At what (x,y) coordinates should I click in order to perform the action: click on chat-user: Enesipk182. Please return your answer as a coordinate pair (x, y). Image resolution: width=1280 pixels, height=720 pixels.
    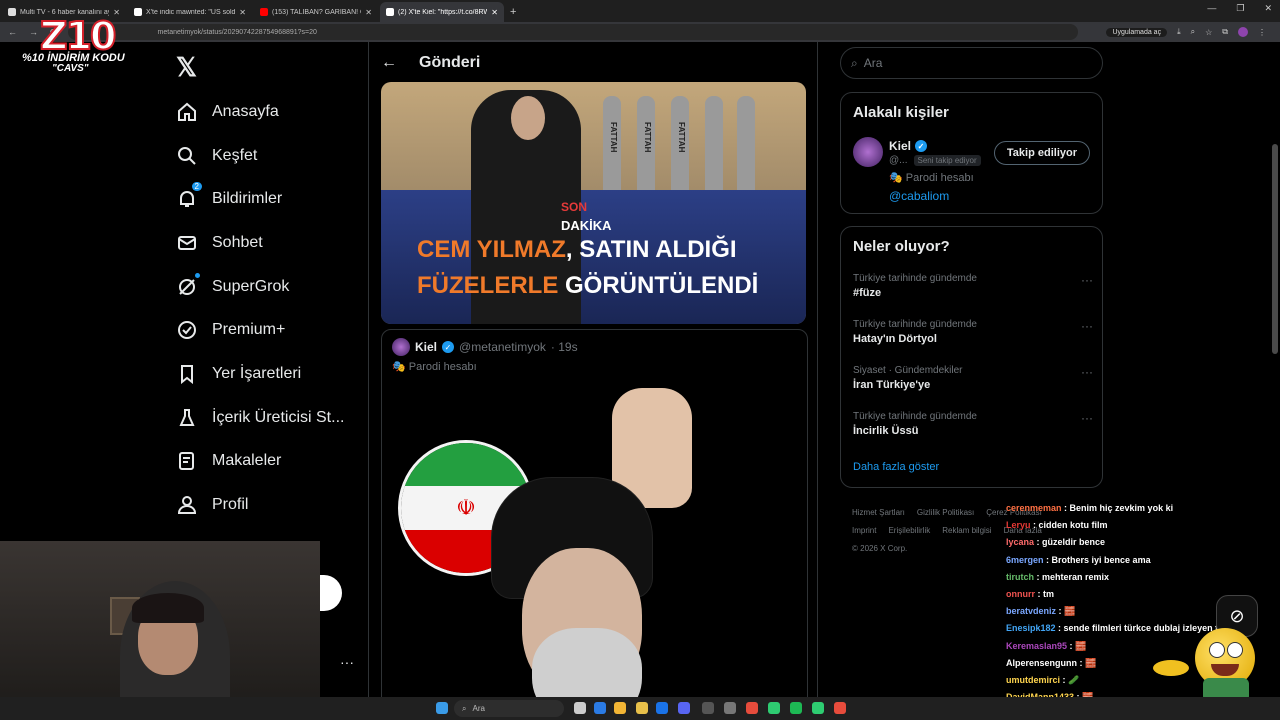
    Looking at the image, I should click on (1031, 628).